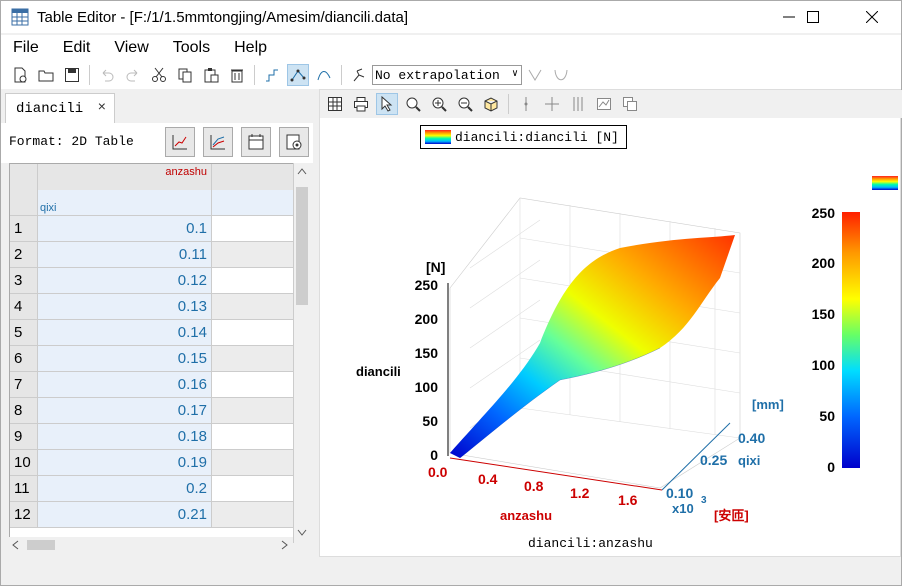 The width and height of the screenshot is (902, 586). I want to click on row-number: 12, so click(24, 515).